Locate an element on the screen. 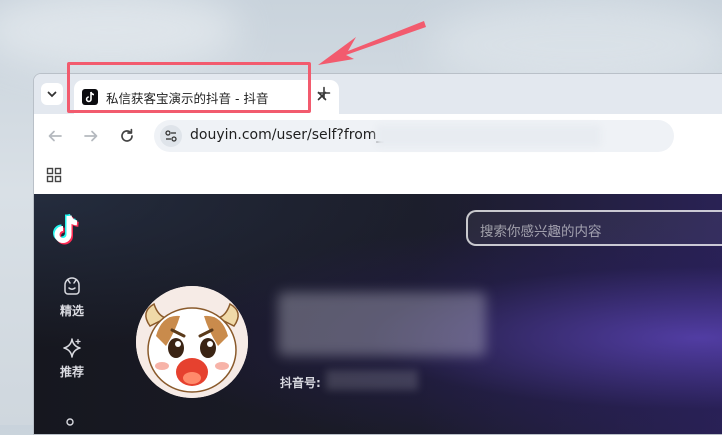 The width and height of the screenshot is (722, 435). address-bar: douyin.com/user/self?from_ is located at coordinates (414, 136).